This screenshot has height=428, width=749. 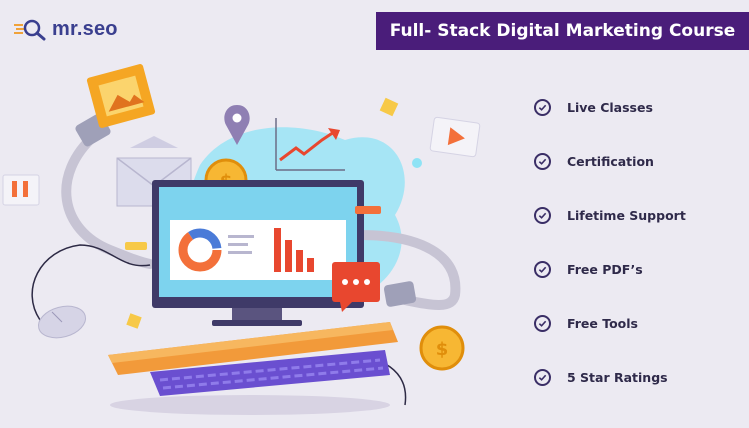 What do you see at coordinates (21, 190) in the screenshot?
I see `alert-card-icon` at bounding box center [21, 190].